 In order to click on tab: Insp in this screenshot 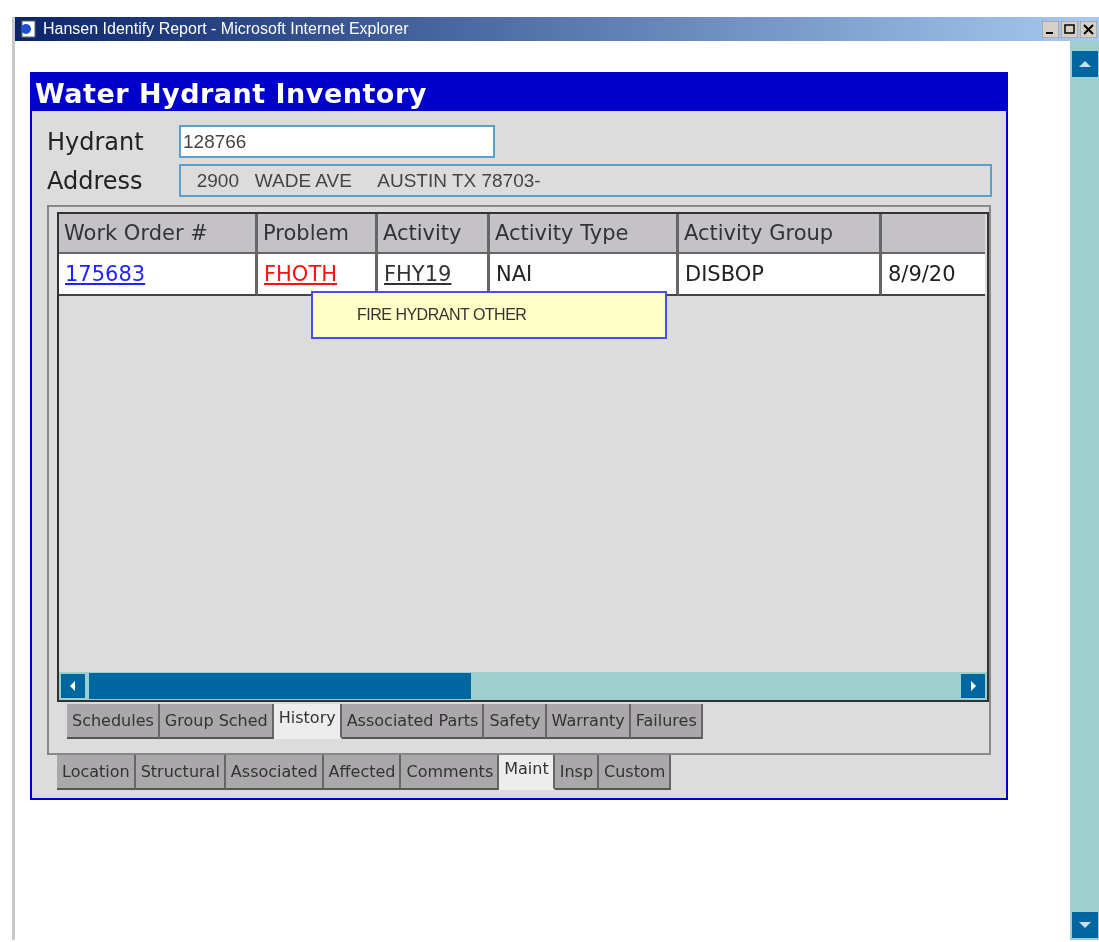, I will do `click(577, 772)`.